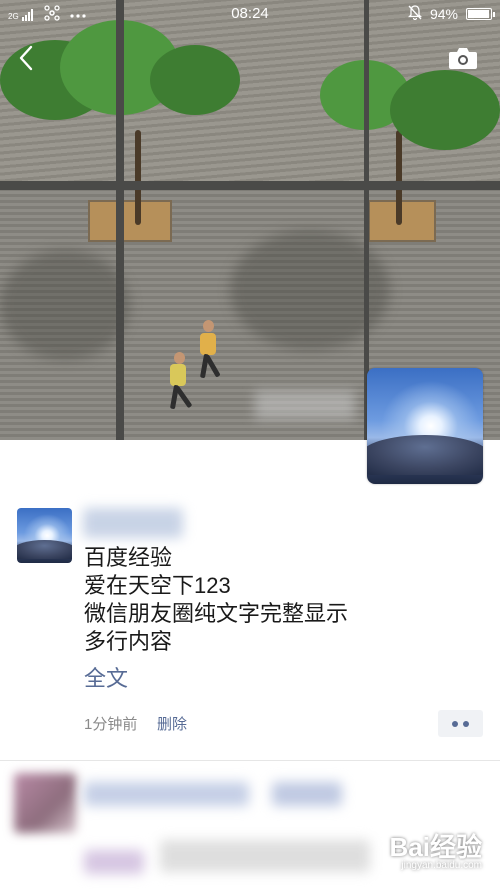  What do you see at coordinates (250, 760) in the screenshot?
I see `post-divider` at bounding box center [250, 760].